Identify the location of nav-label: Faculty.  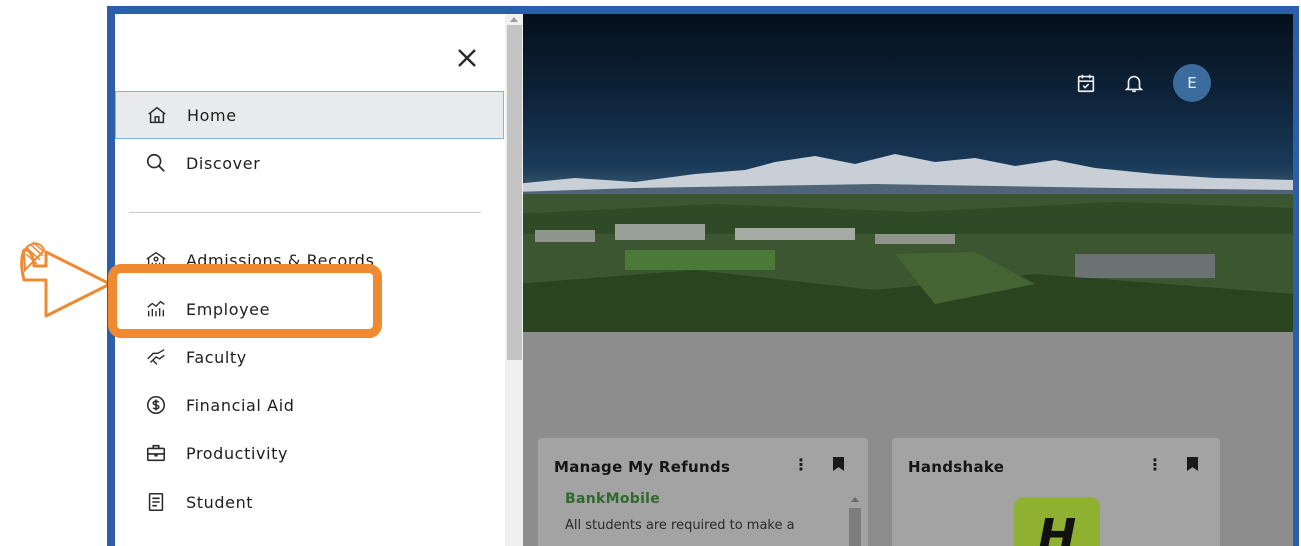
(216, 357).